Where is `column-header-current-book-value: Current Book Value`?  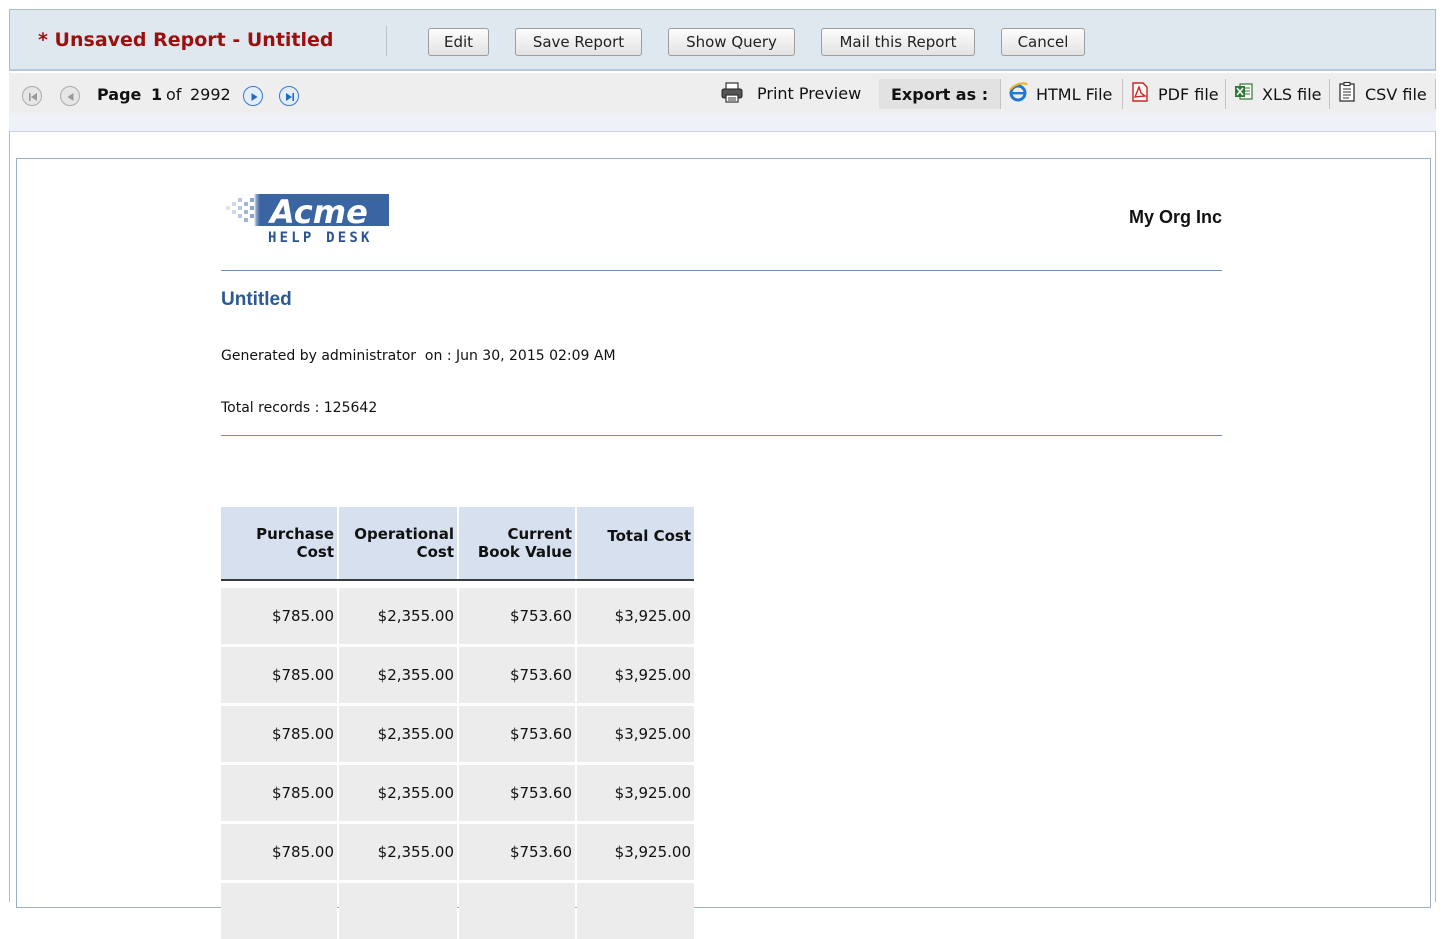 column-header-current-book-value: Current Book Value is located at coordinates (517, 543).